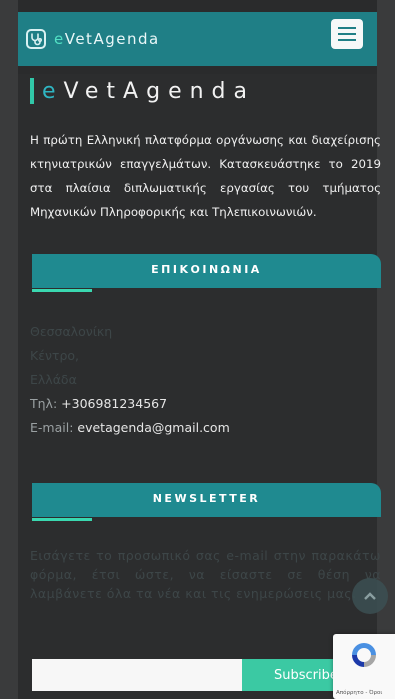 The width and height of the screenshot is (395, 699). What do you see at coordinates (148, 91) in the screenshot?
I see `hero-heading: eVetAgenda` at bounding box center [148, 91].